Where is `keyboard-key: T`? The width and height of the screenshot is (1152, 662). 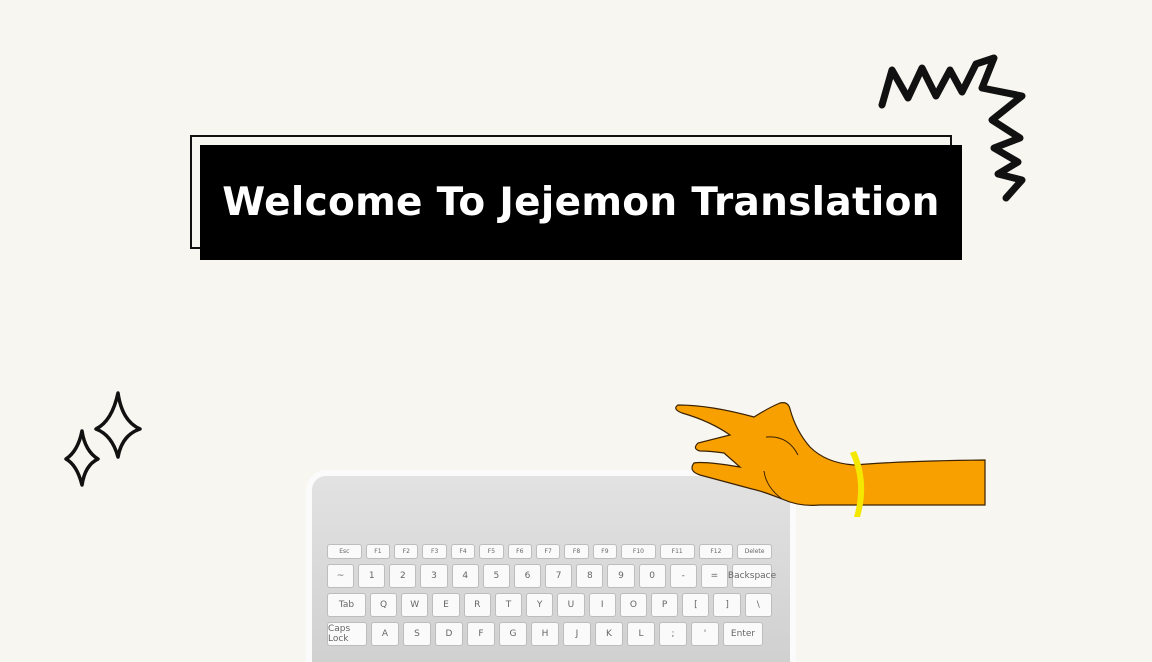
keyboard-key: T is located at coordinates (508, 605).